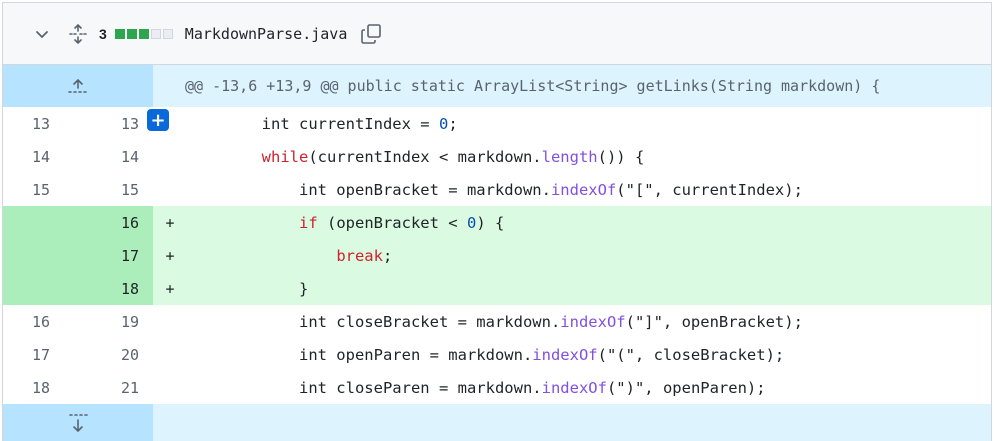 The height and width of the screenshot is (441, 994). What do you see at coordinates (40, 123) in the screenshot?
I see `old-line-number: 13` at bounding box center [40, 123].